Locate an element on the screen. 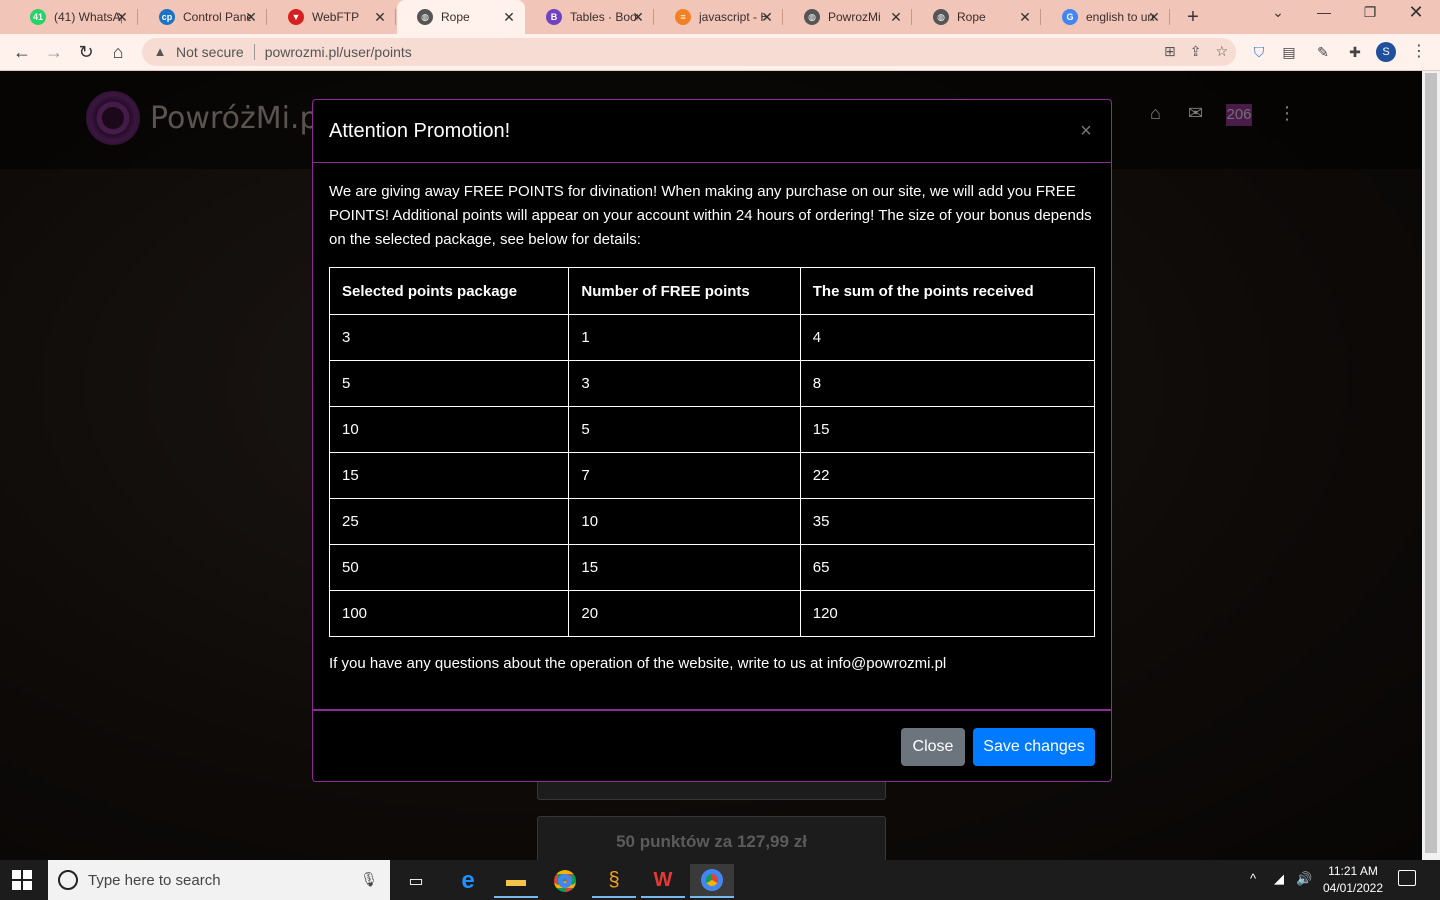 The image size is (1440, 900). task-view-icon: ▭ is located at coordinates (416, 881).